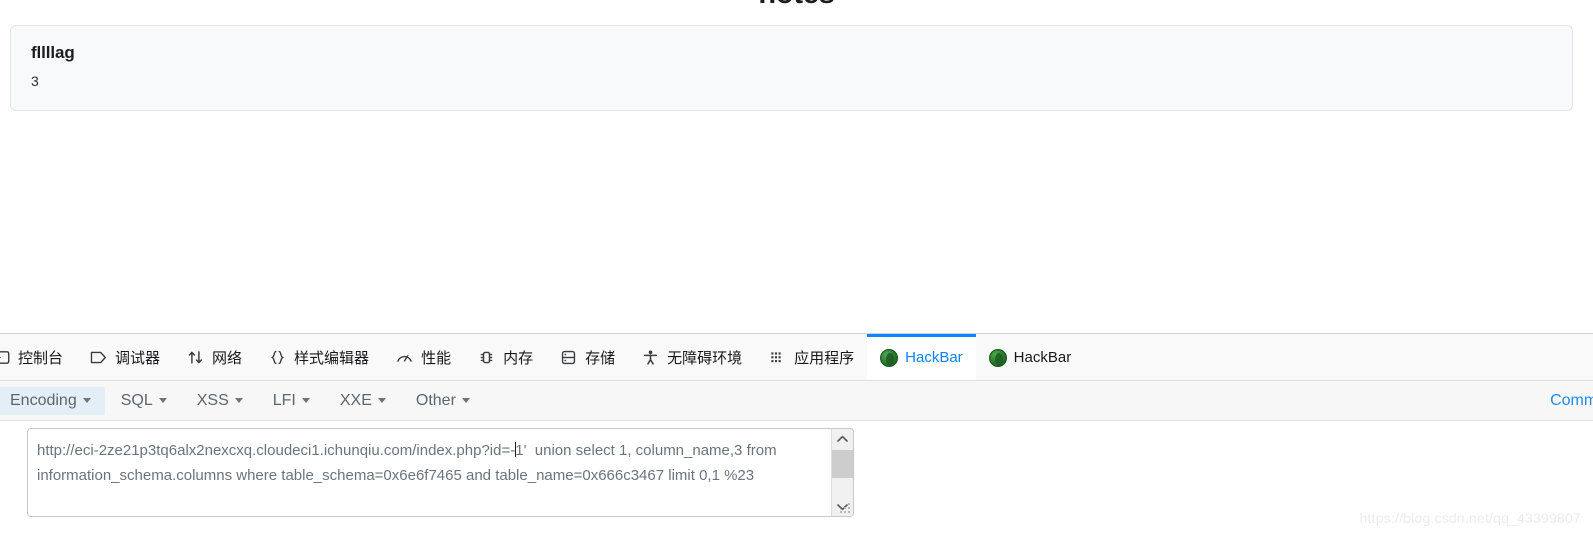 The width and height of the screenshot is (1593, 535). Describe the element at coordinates (842, 464) in the screenshot. I see `scrollbar-thumb` at that location.